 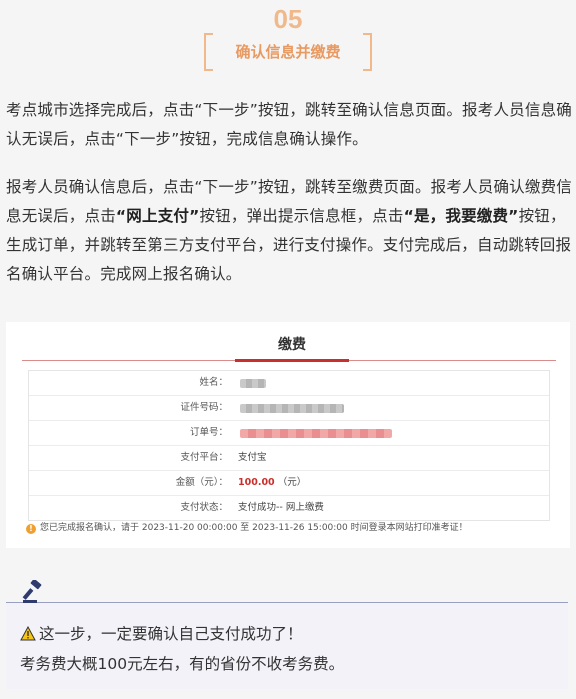 I want to click on row-label: 姓名：, so click(x=213, y=382).